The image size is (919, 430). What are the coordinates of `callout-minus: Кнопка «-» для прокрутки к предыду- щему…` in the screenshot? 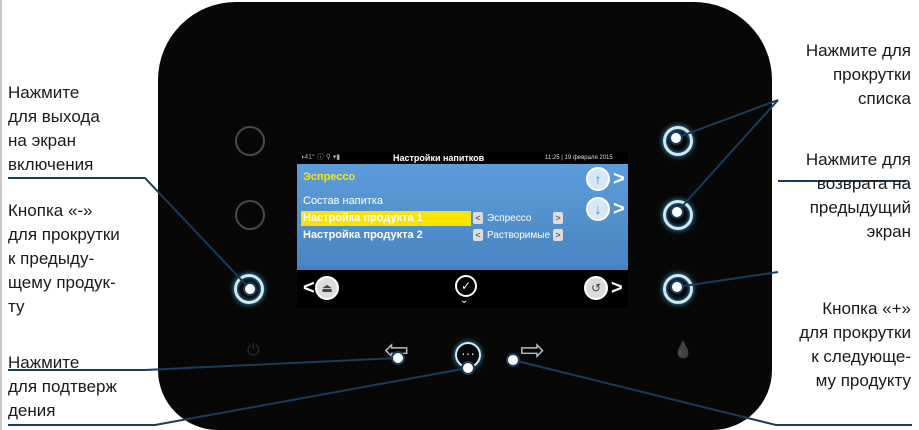 It's located at (64, 258).